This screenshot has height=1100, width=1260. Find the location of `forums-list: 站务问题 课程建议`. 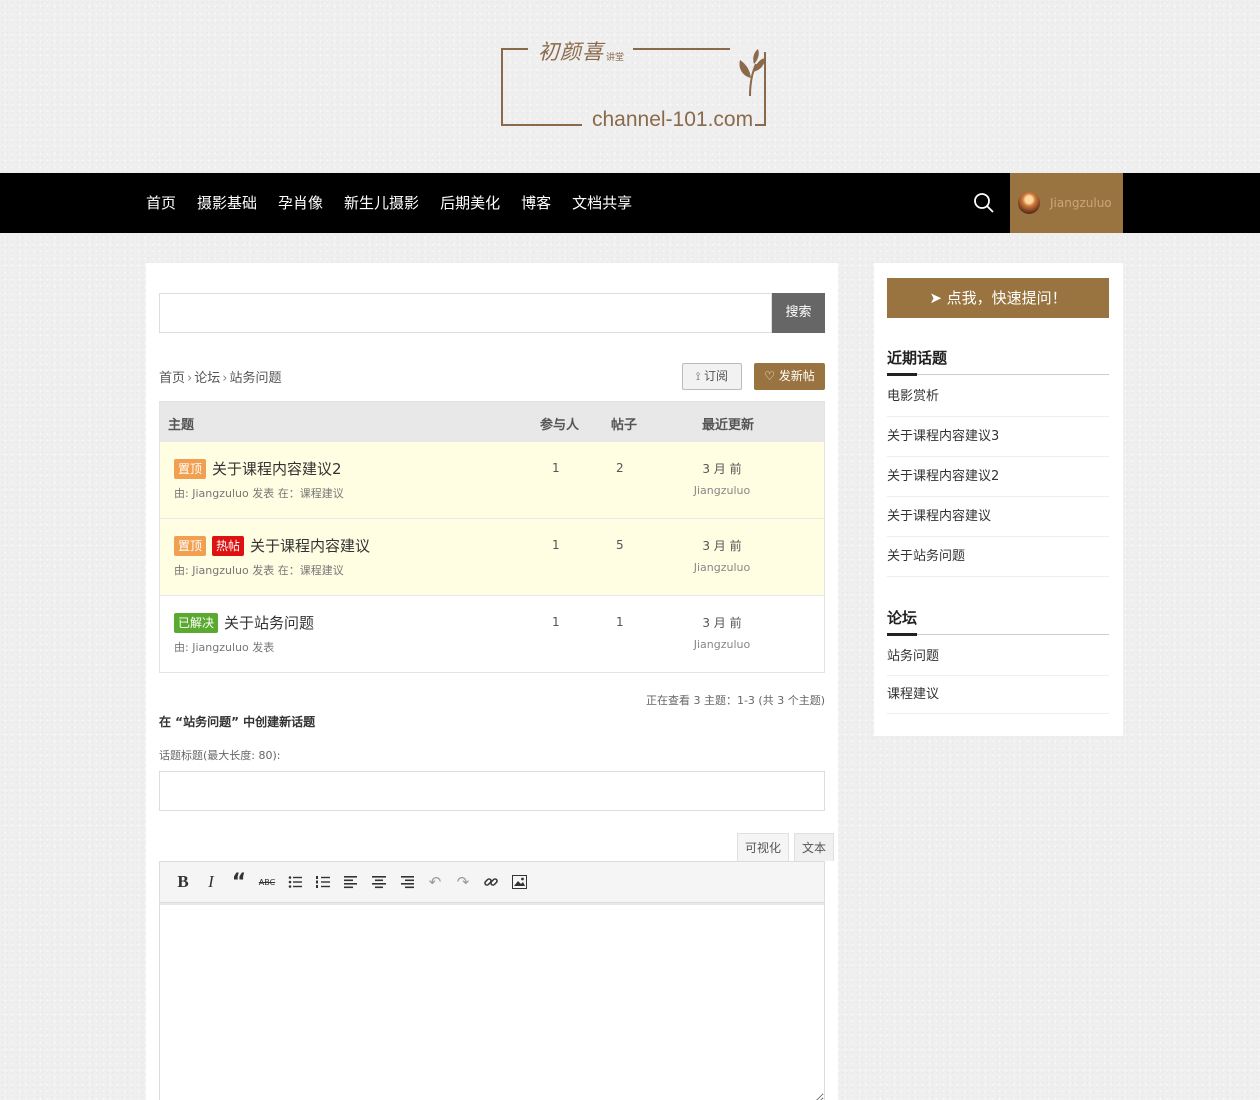

forums-list: 站务问题 课程建议 is located at coordinates (998, 676).